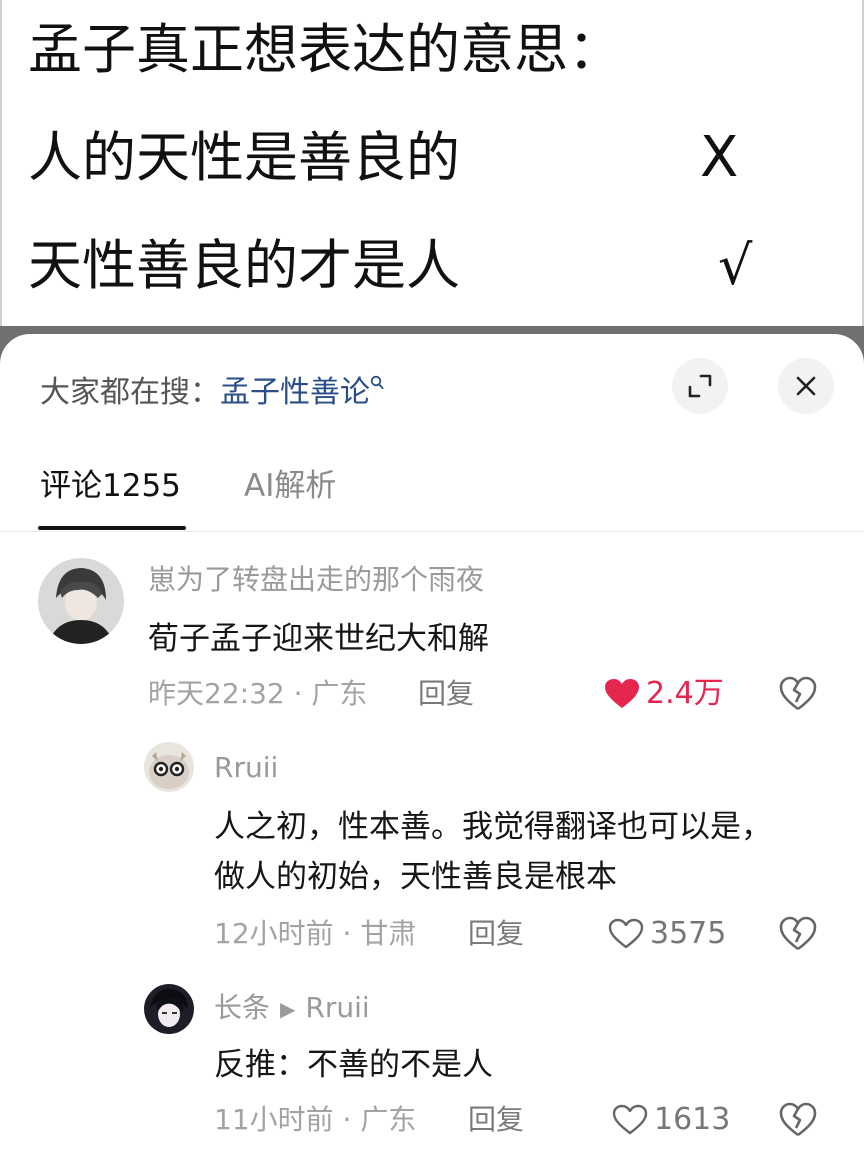 The image size is (864, 1160). I want to click on active-tab-indicator, so click(112, 528).